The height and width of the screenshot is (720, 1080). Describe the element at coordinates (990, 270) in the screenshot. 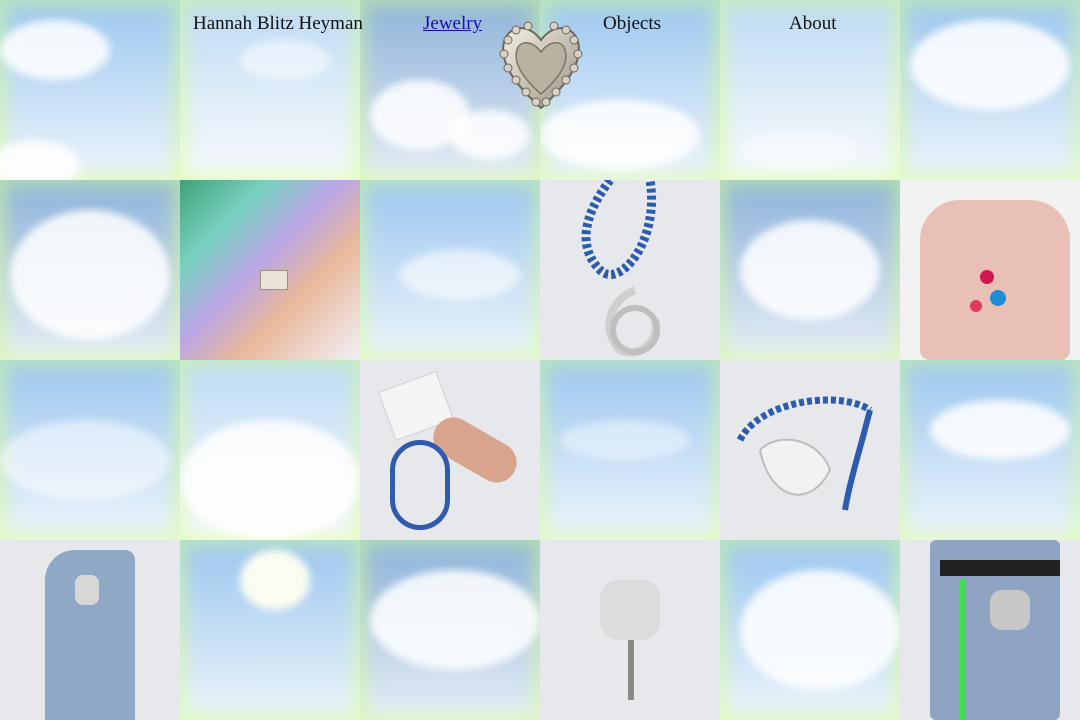

I see `rings-product-tile` at that location.